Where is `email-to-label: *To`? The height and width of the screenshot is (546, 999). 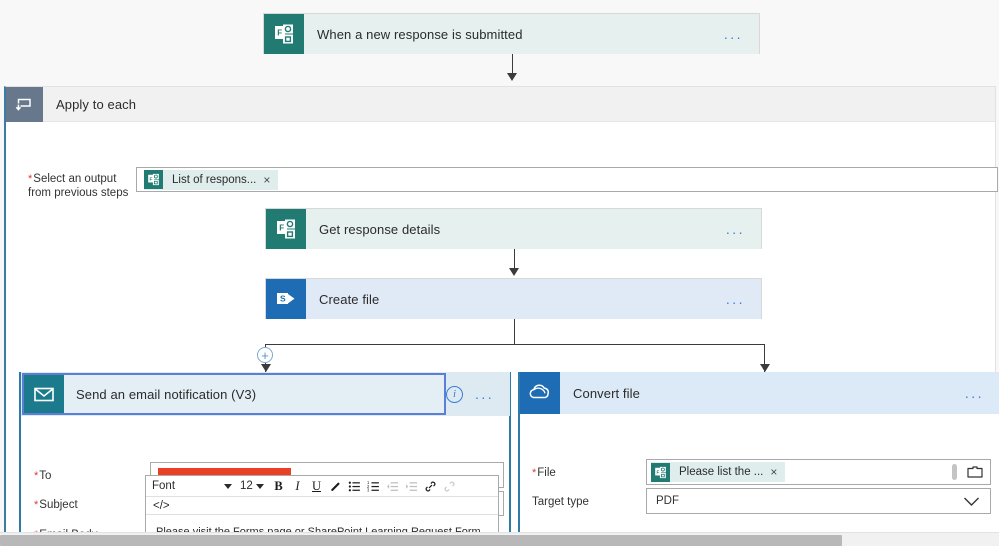 email-to-label: *To is located at coordinates (43, 476).